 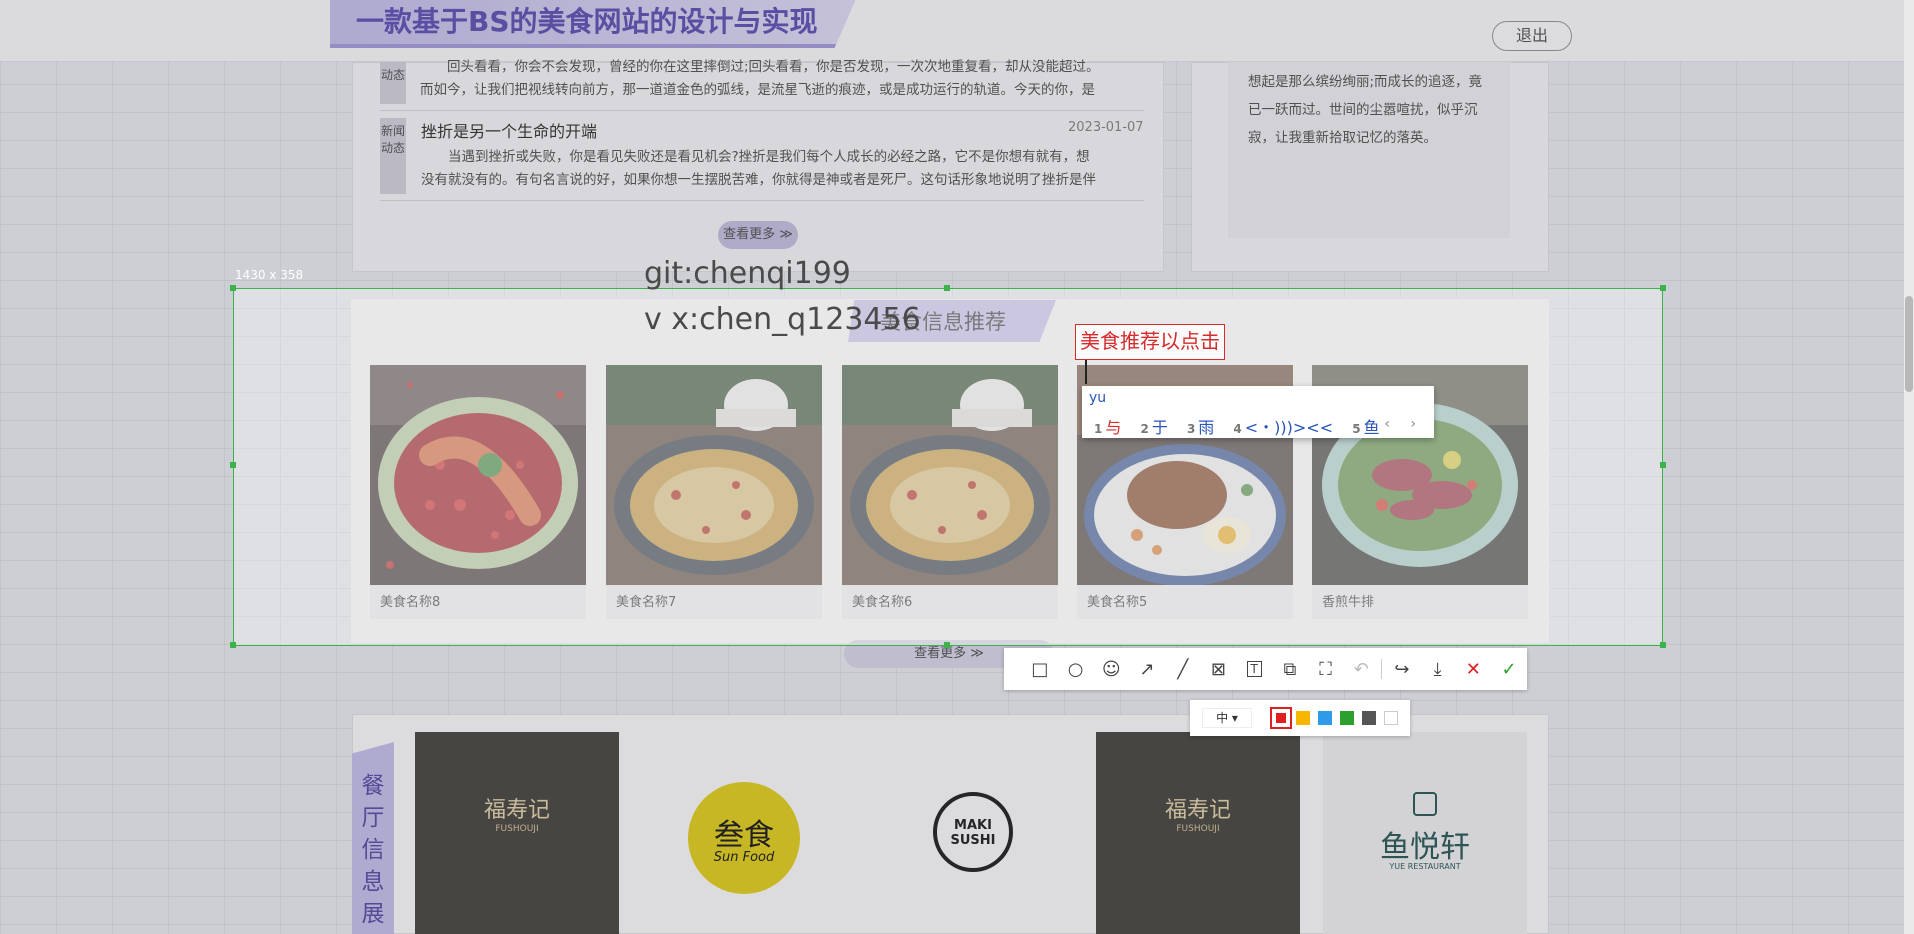 I want to click on resize-handle-l, so click(x=233, y=465).